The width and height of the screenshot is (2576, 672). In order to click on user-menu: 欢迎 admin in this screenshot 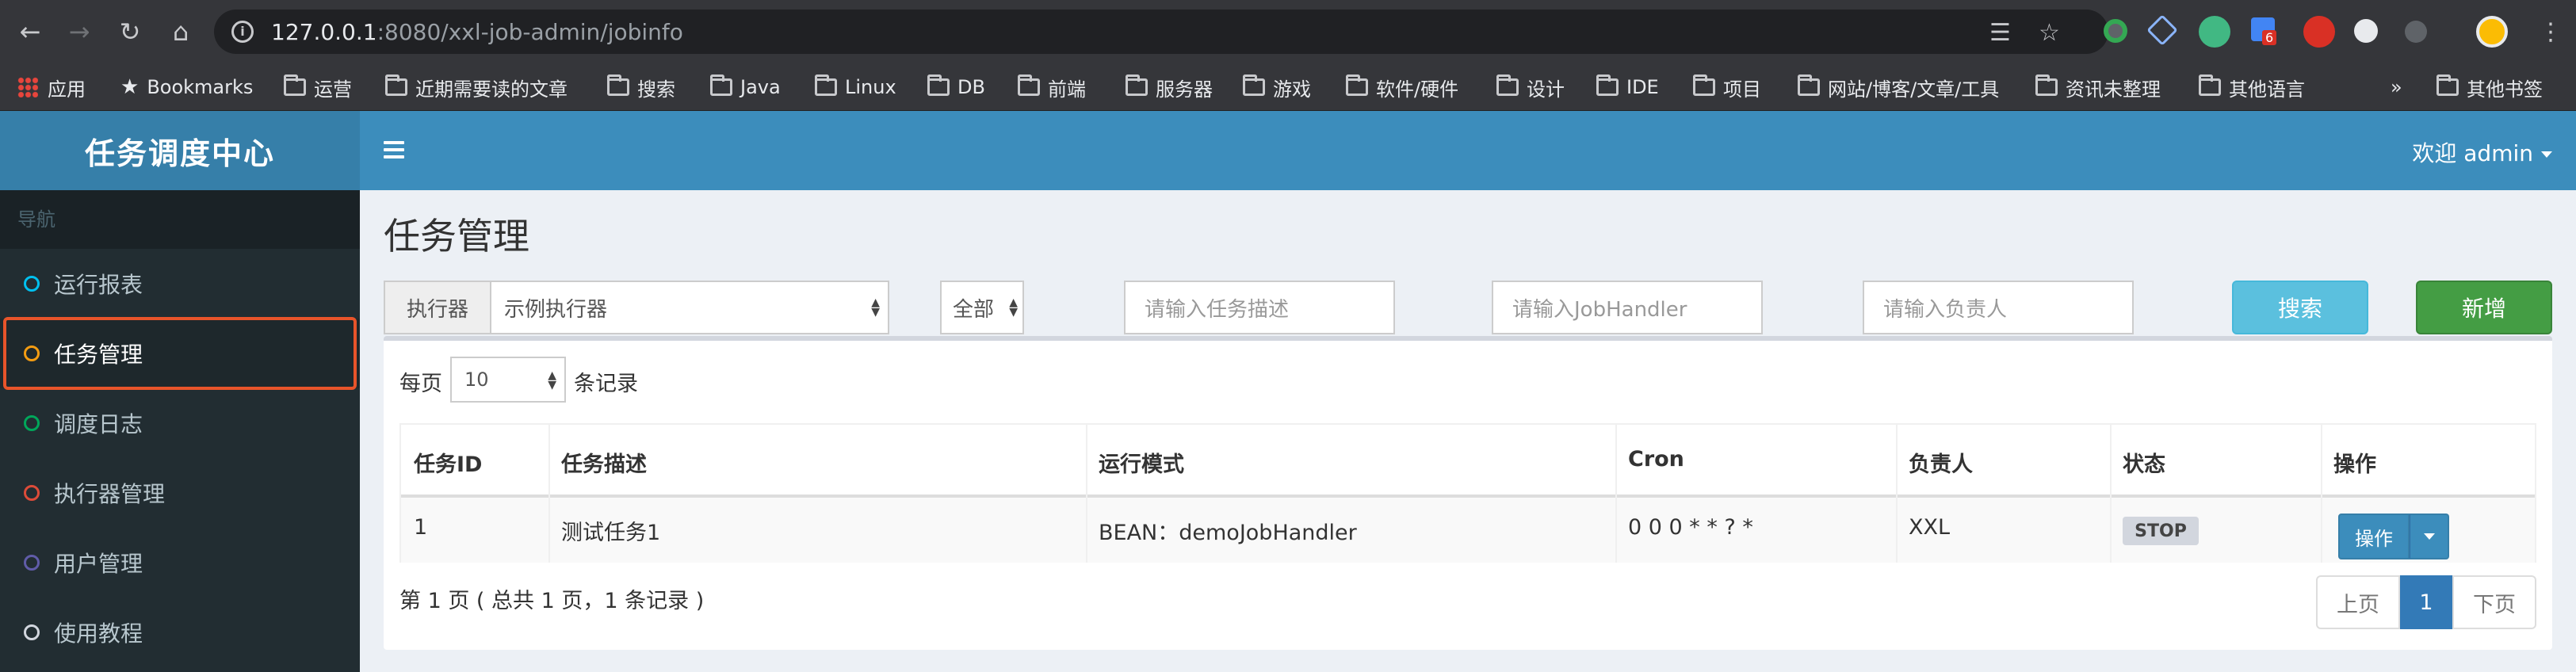, I will do `click(2482, 152)`.